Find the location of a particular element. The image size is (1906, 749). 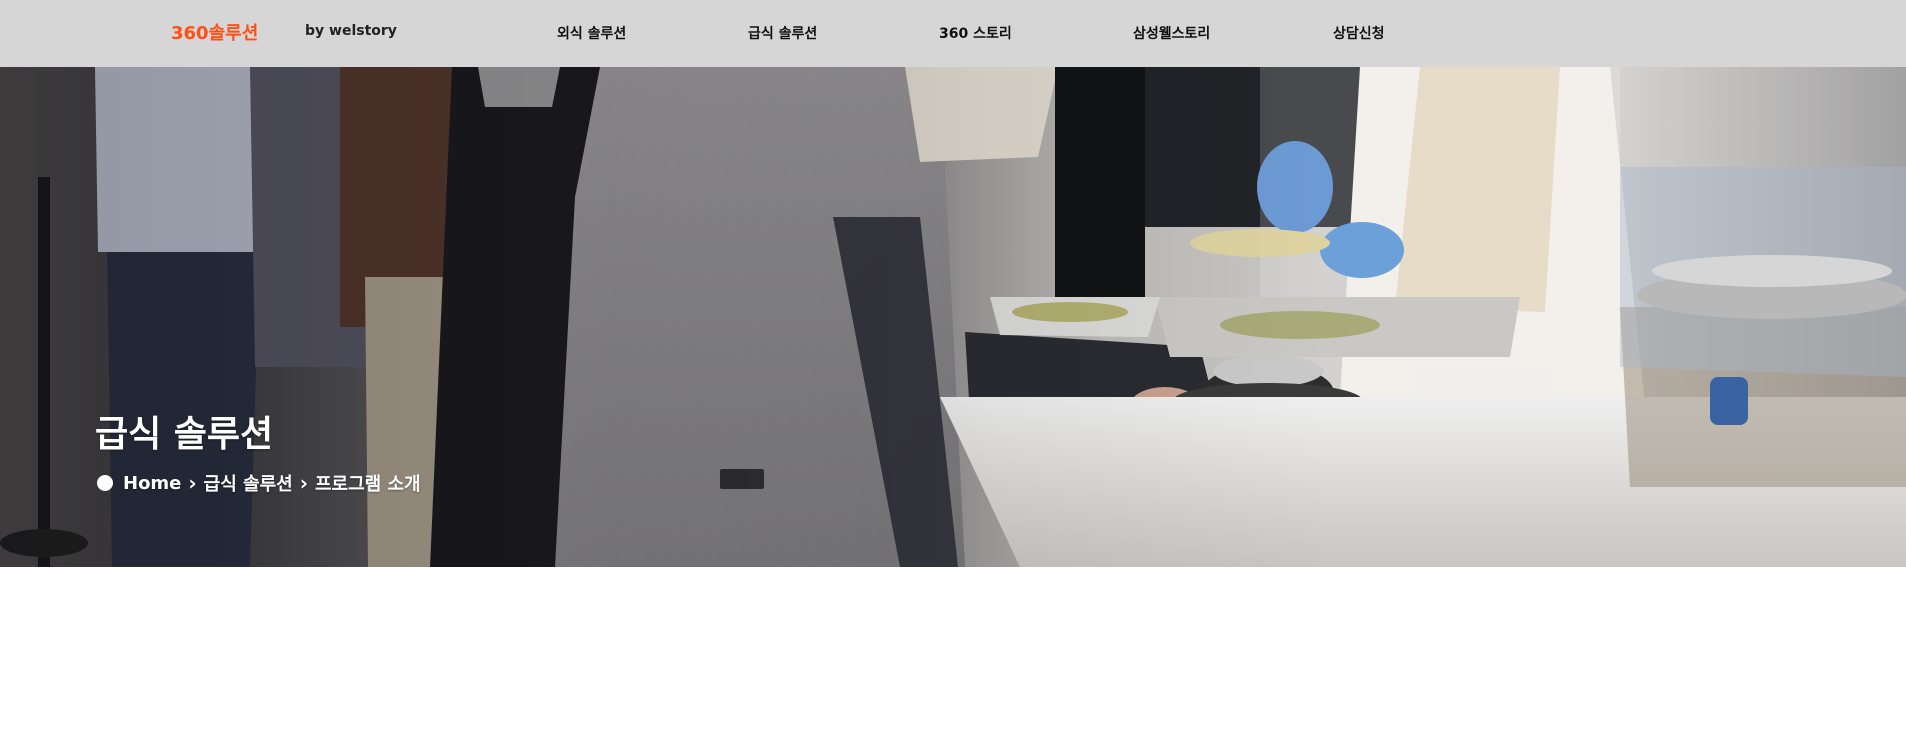

breadcrumb-current-page: 프로그램 소개 is located at coordinates (367, 484).